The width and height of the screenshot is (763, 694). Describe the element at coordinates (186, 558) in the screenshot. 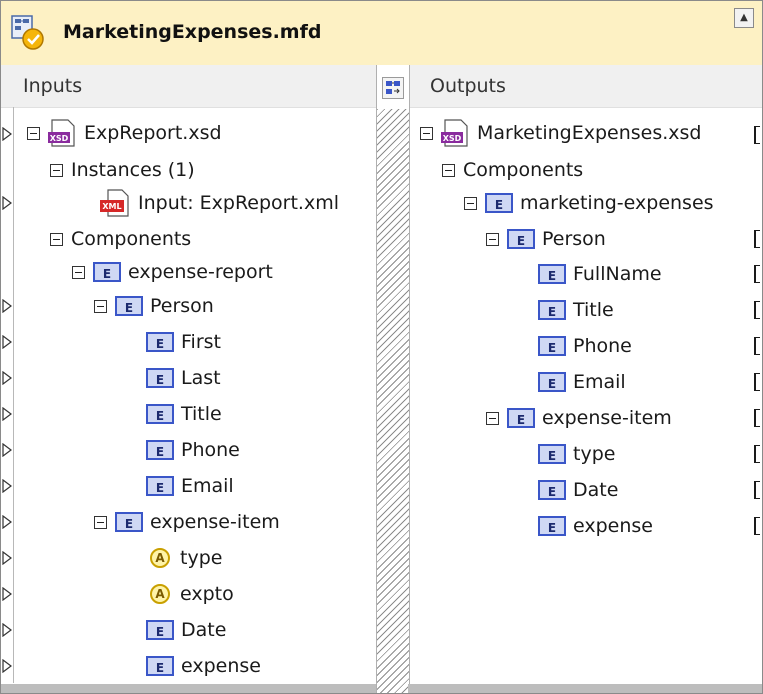

I see `input-attr-type: A type` at that location.